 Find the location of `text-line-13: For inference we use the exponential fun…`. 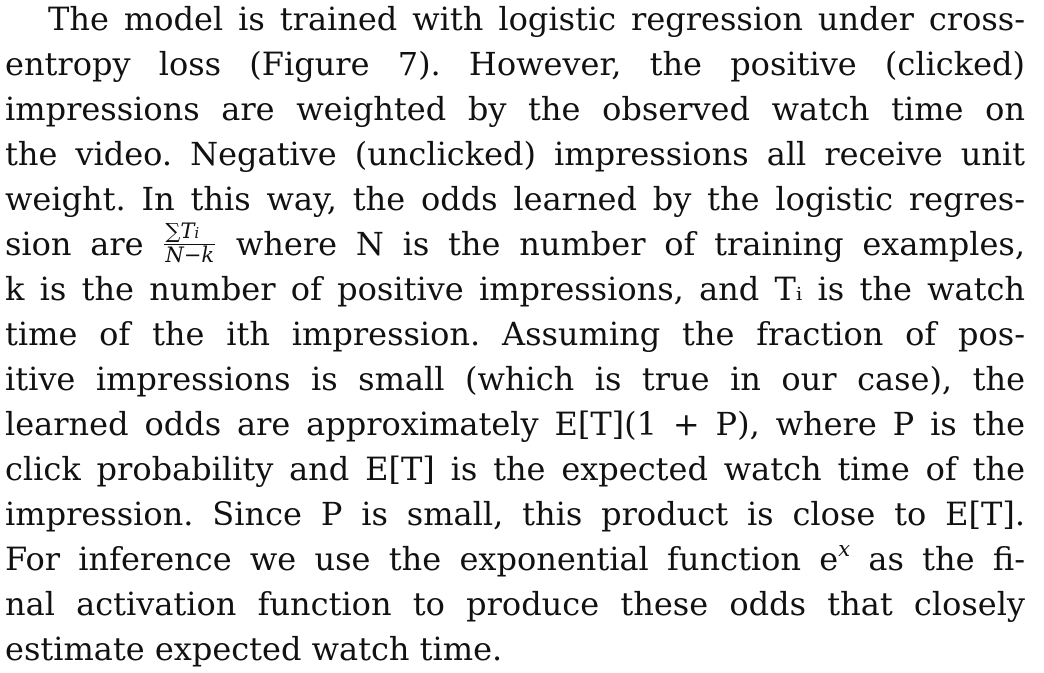

text-line-13: For inference we use the exponential fun… is located at coordinates (515, 559).